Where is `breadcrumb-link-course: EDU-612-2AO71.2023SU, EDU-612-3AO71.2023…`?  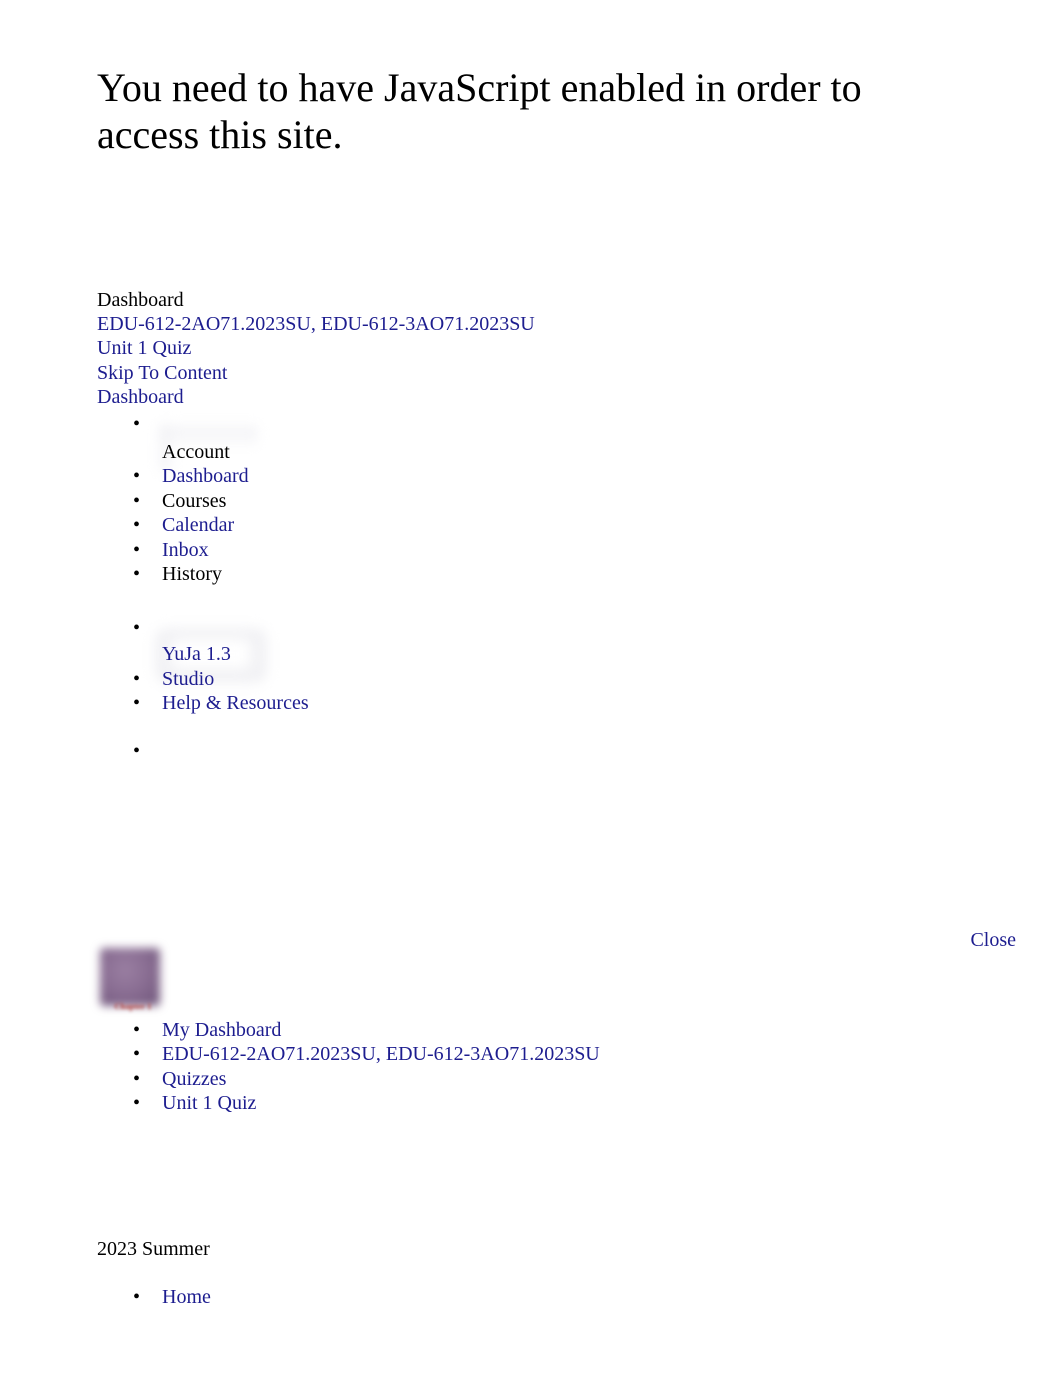
breadcrumb-link-course: EDU-612-2AO71.2023SU, EDU-612-3AO71.2023… is located at coordinates (381, 1054).